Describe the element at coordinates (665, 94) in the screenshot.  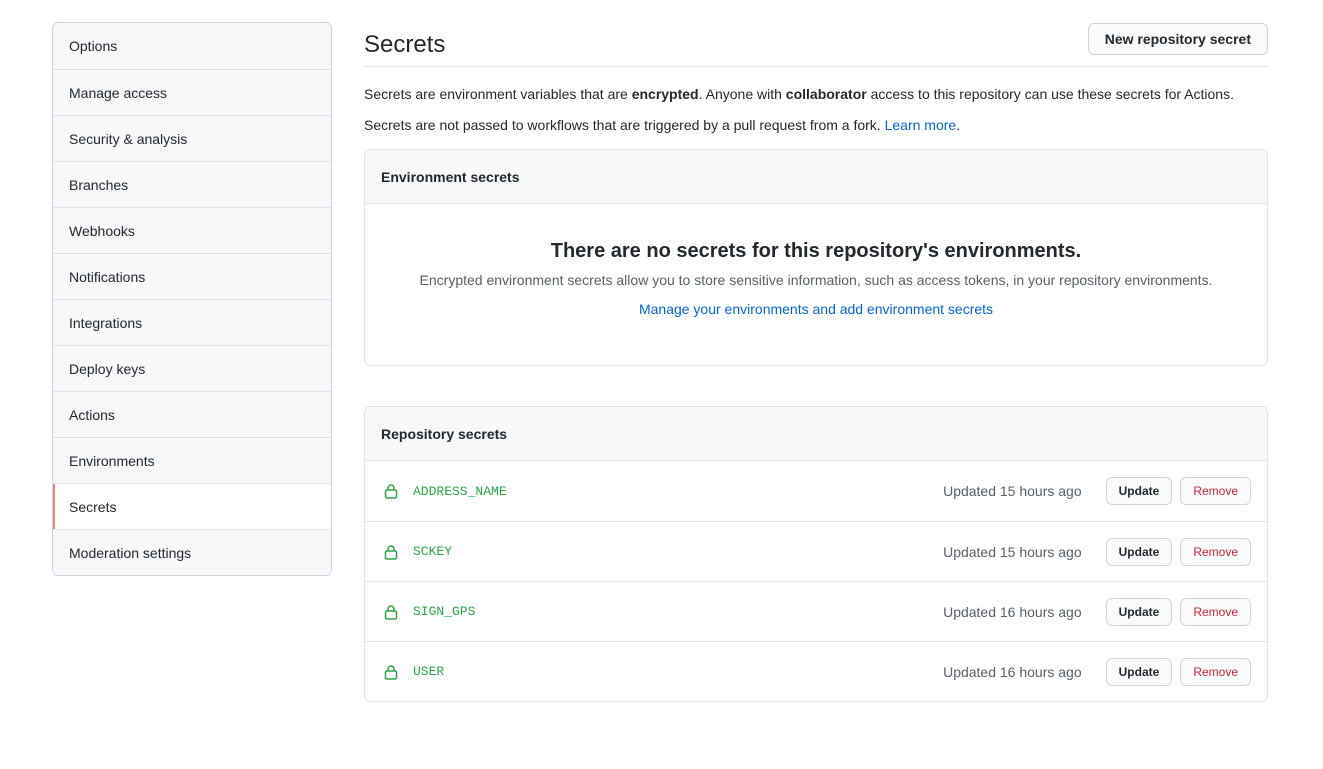
I see `desc-bold-encrypted: encrypted` at that location.